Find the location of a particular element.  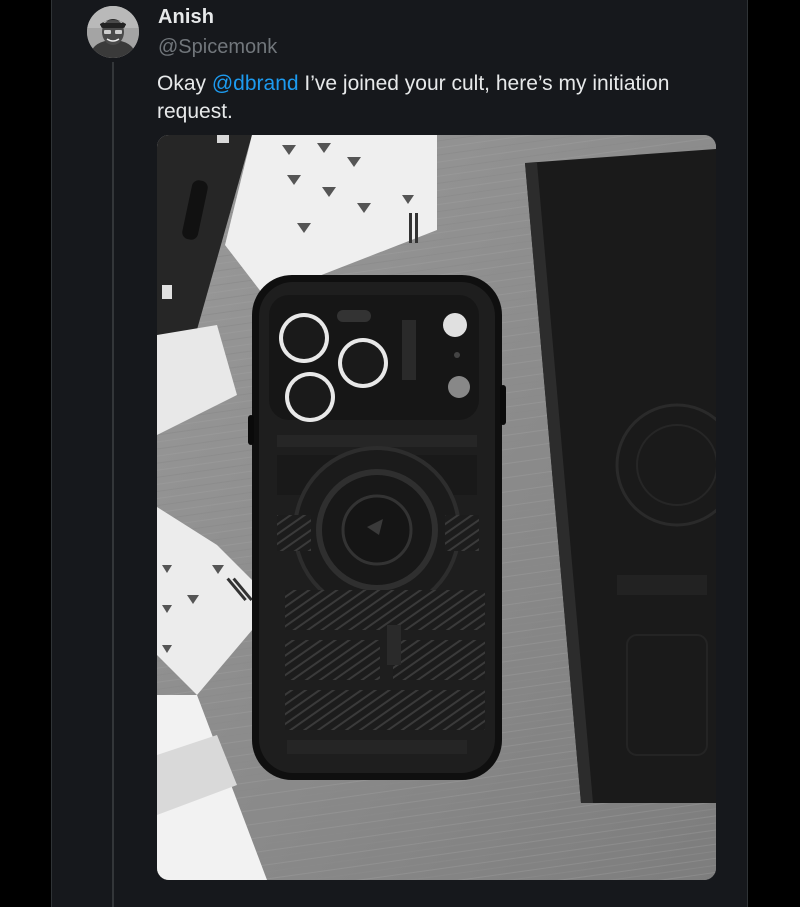

author-avatar is located at coordinates (113, 32).